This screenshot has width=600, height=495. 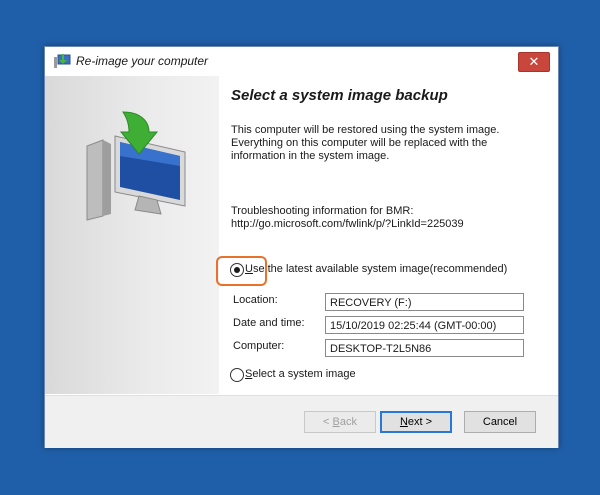 What do you see at coordinates (255, 300) in the screenshot?
I see `location-label: Location:` at bounding box center [255, 300].